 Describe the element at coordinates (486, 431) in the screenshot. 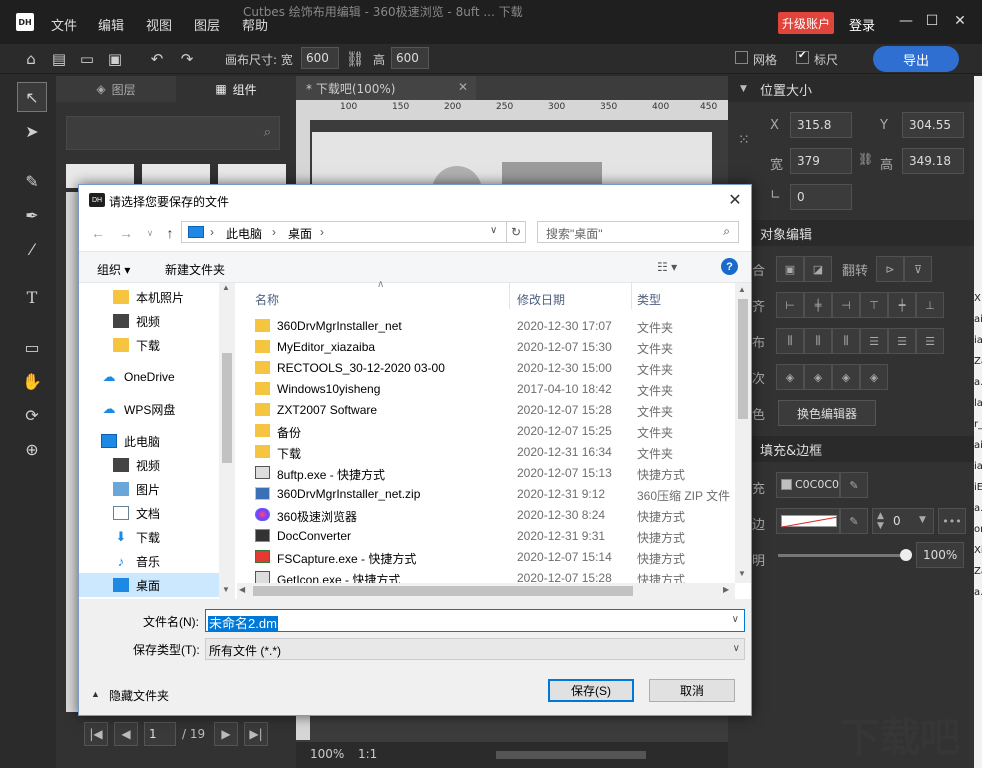

I see `file-row: 备份 2020-12-07 15:25 文件夹` at that location.